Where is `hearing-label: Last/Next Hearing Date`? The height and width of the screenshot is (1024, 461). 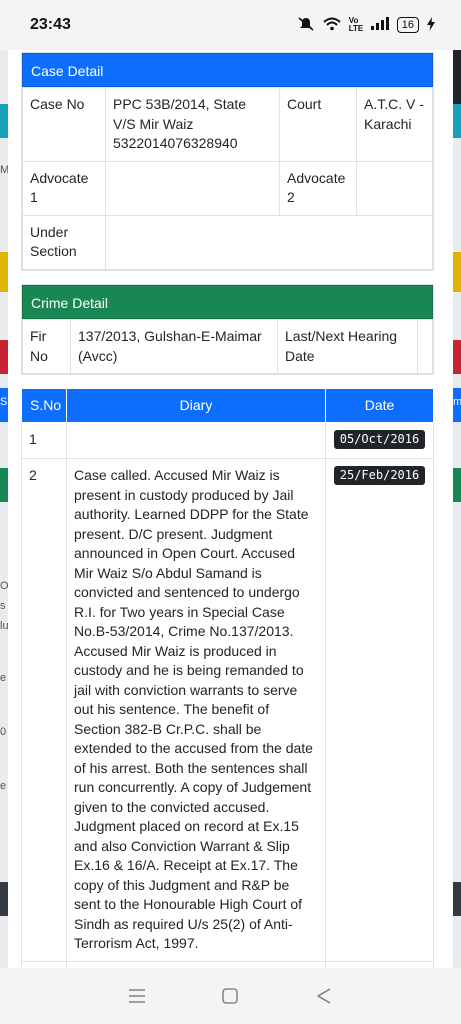
hearing-label: Last/Next Hearing Date is located at coordinates (347, 346).